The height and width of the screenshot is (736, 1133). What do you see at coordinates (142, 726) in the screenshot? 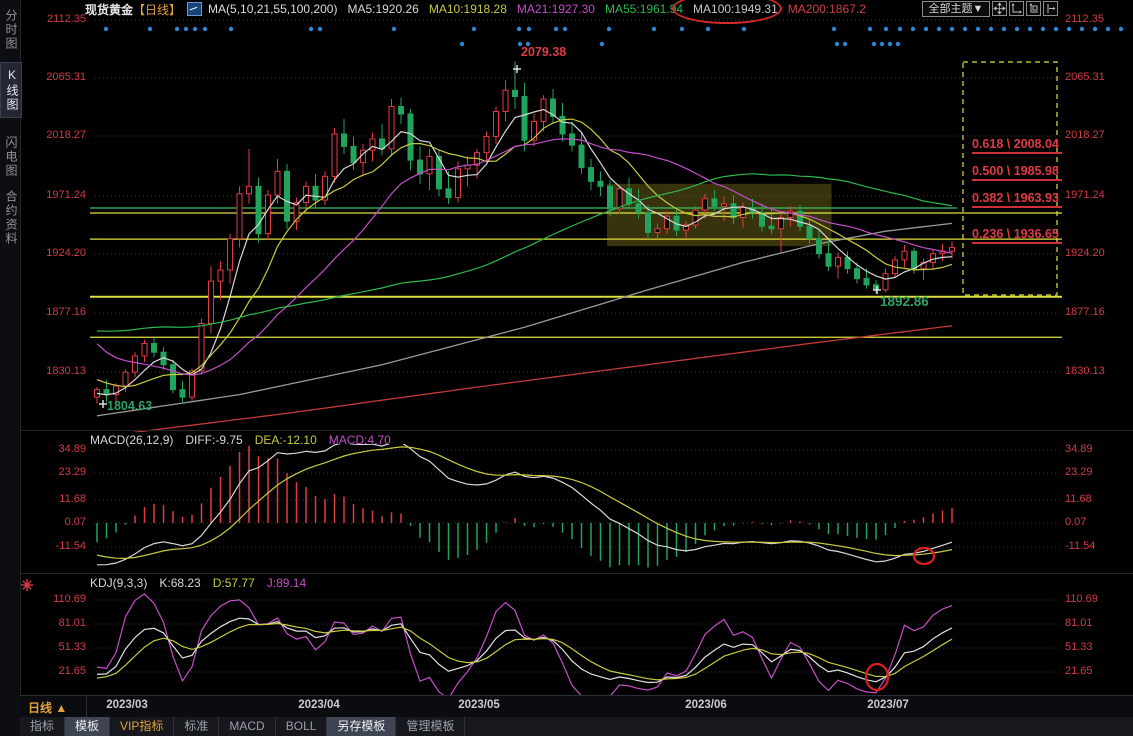
I see `tab-vip-indicators: VIP指标` at bounding box center [142, 726].